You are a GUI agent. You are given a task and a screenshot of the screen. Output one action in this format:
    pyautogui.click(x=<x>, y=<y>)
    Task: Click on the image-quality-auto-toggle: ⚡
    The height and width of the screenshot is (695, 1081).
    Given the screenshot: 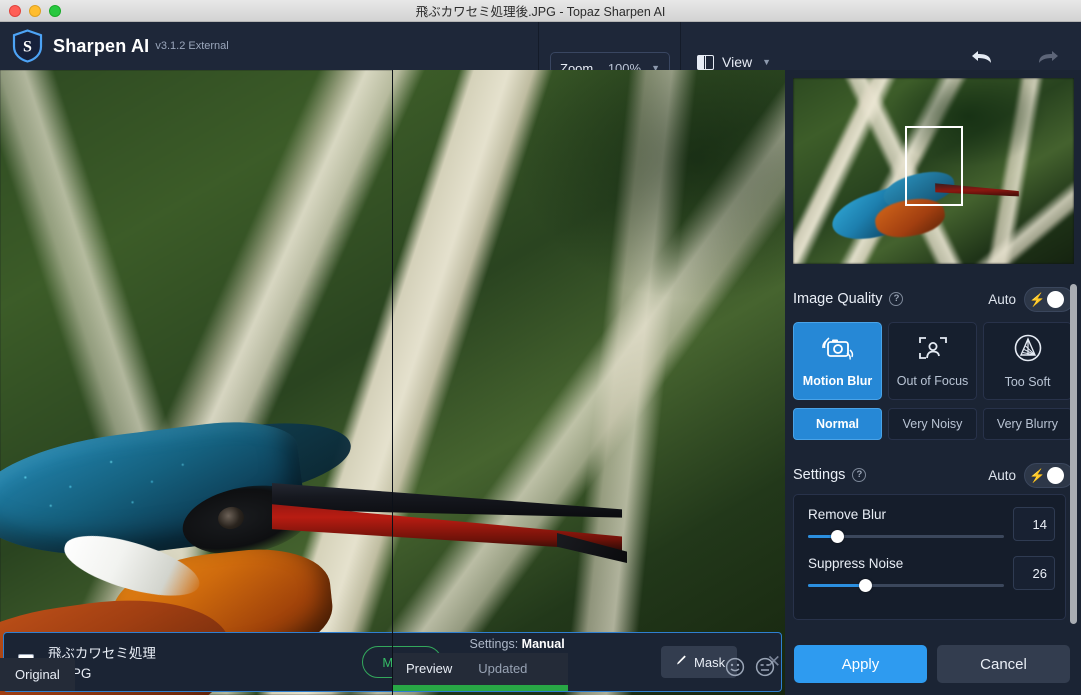 What is the action you would take?
    pyautogui.click(x=1049, y=299)
    